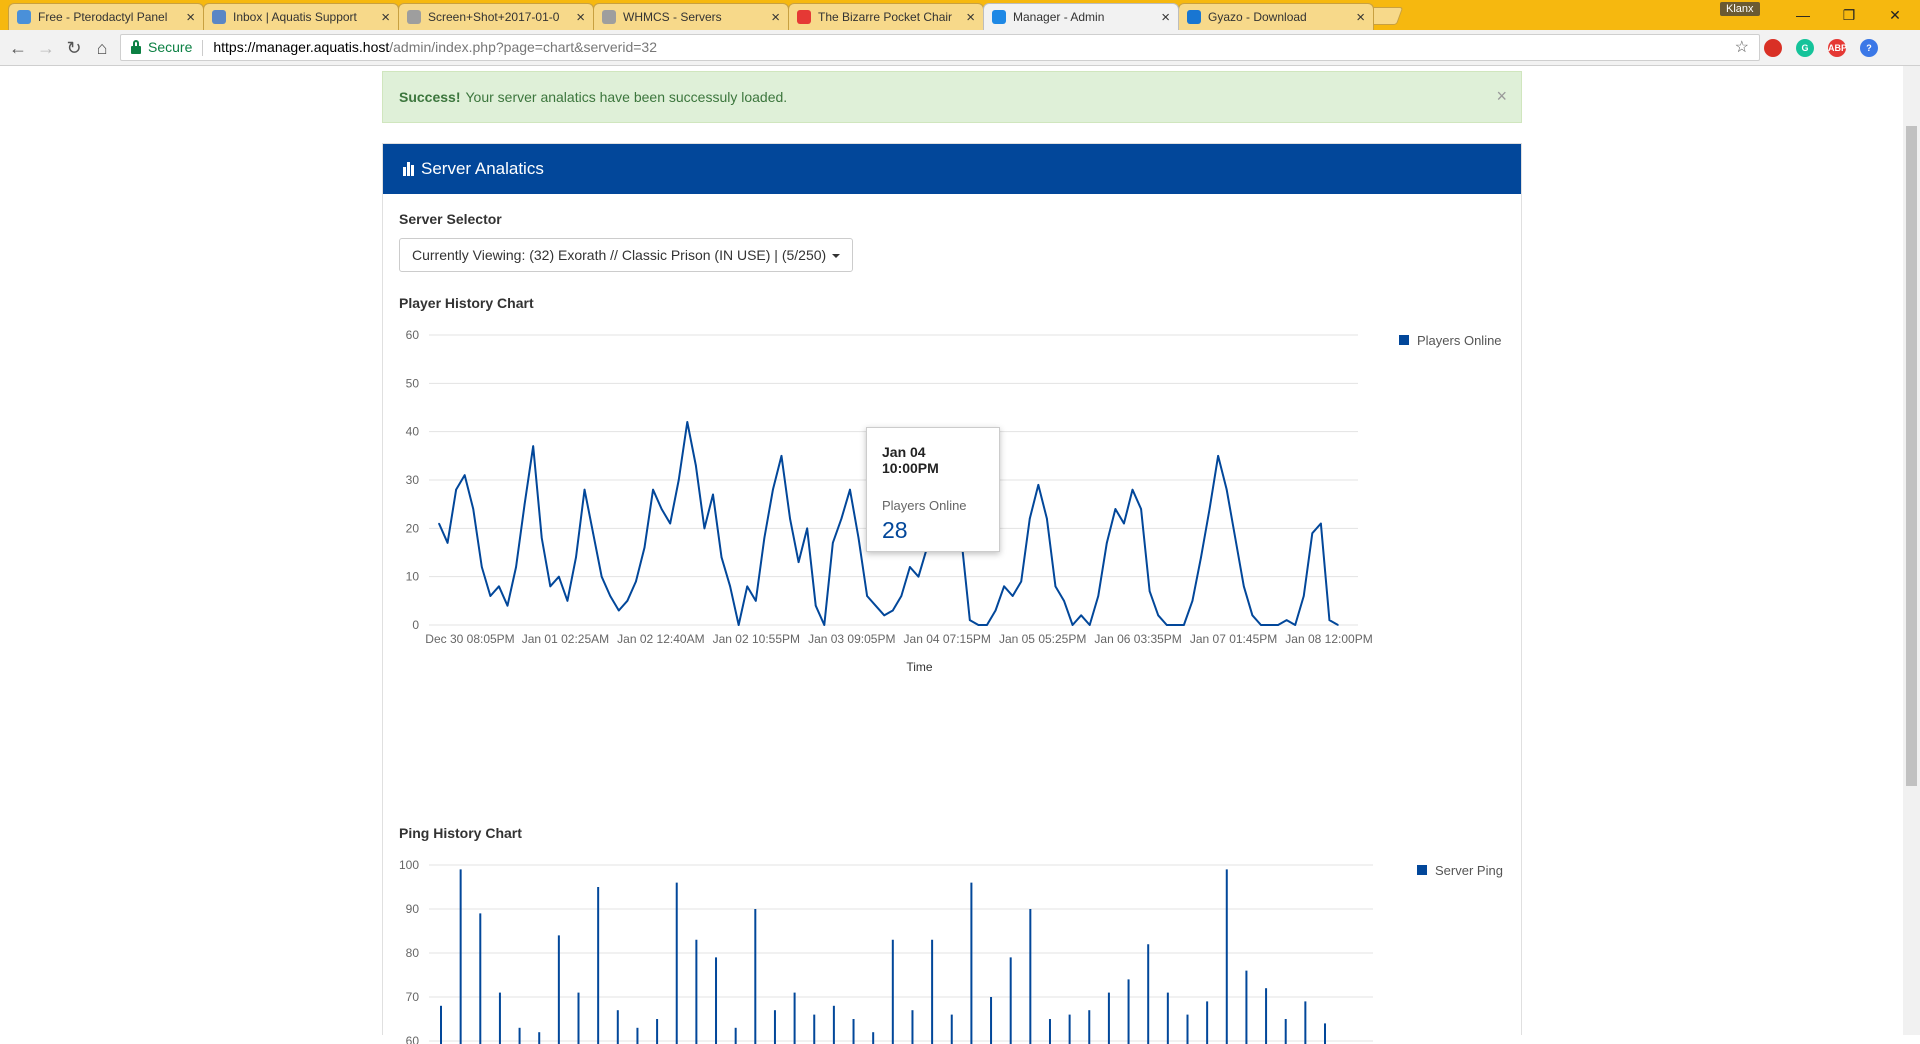 The image size is (1920, 1044). I want to click on browser-tab: The Bizarre Pocket Chair ×, so click(886, 16).